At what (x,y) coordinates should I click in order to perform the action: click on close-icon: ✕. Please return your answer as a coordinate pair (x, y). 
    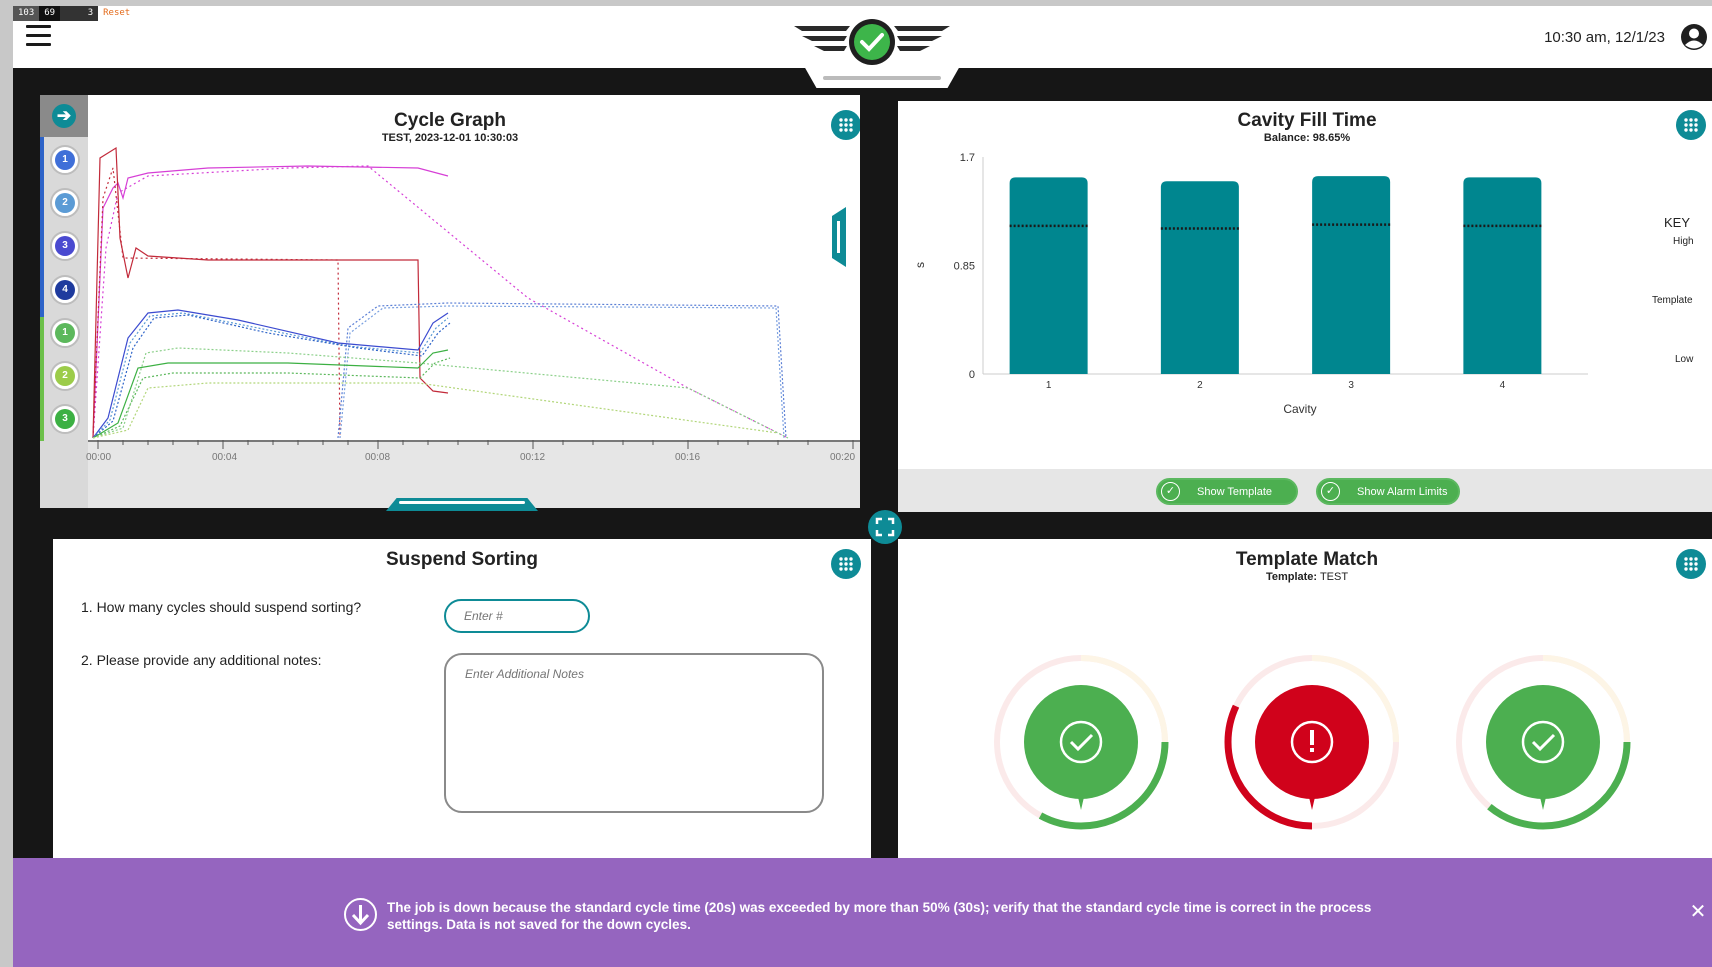
    Looking at the image, I should click on (1698, 912).